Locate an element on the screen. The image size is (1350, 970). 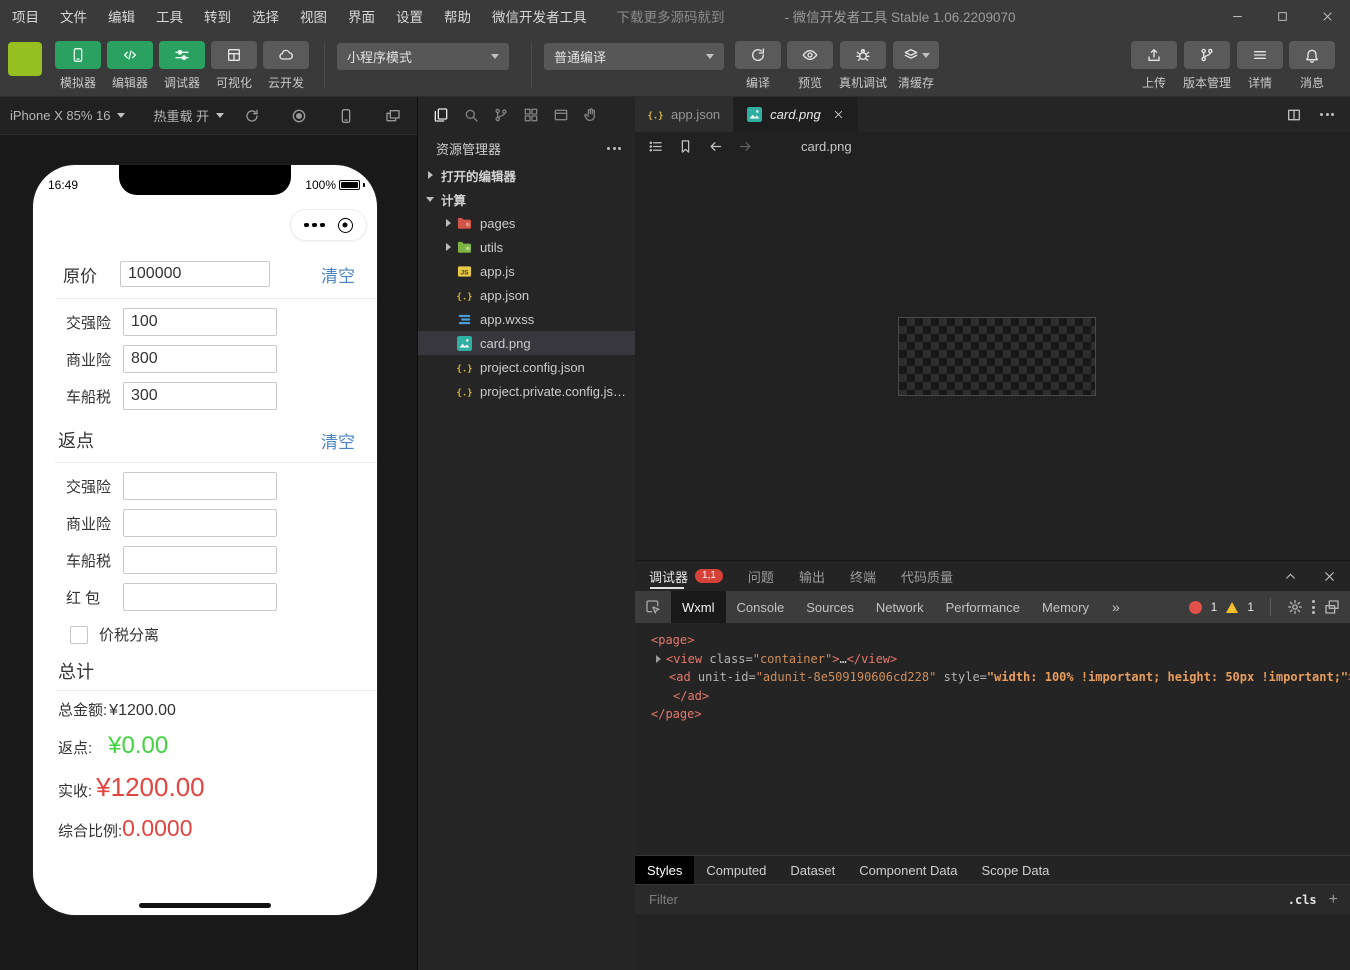
breadcrumb: card.png is located at coordinates (810, 146).